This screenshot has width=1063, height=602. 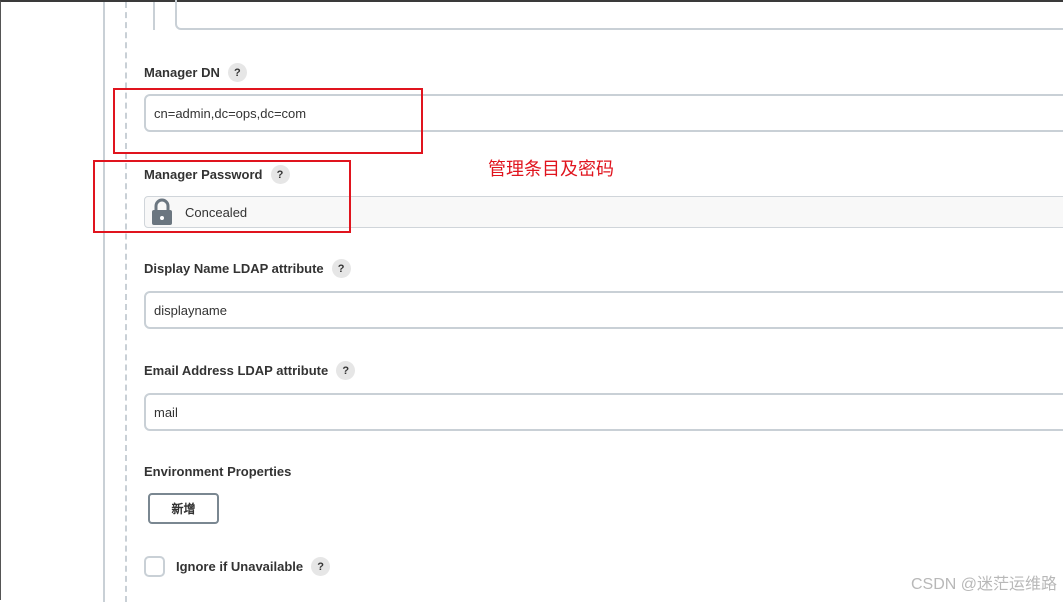 What do you see at coordinates (603, 412) in the screenshot?
I see `email-input: mail` at bounding box center [603, 412].